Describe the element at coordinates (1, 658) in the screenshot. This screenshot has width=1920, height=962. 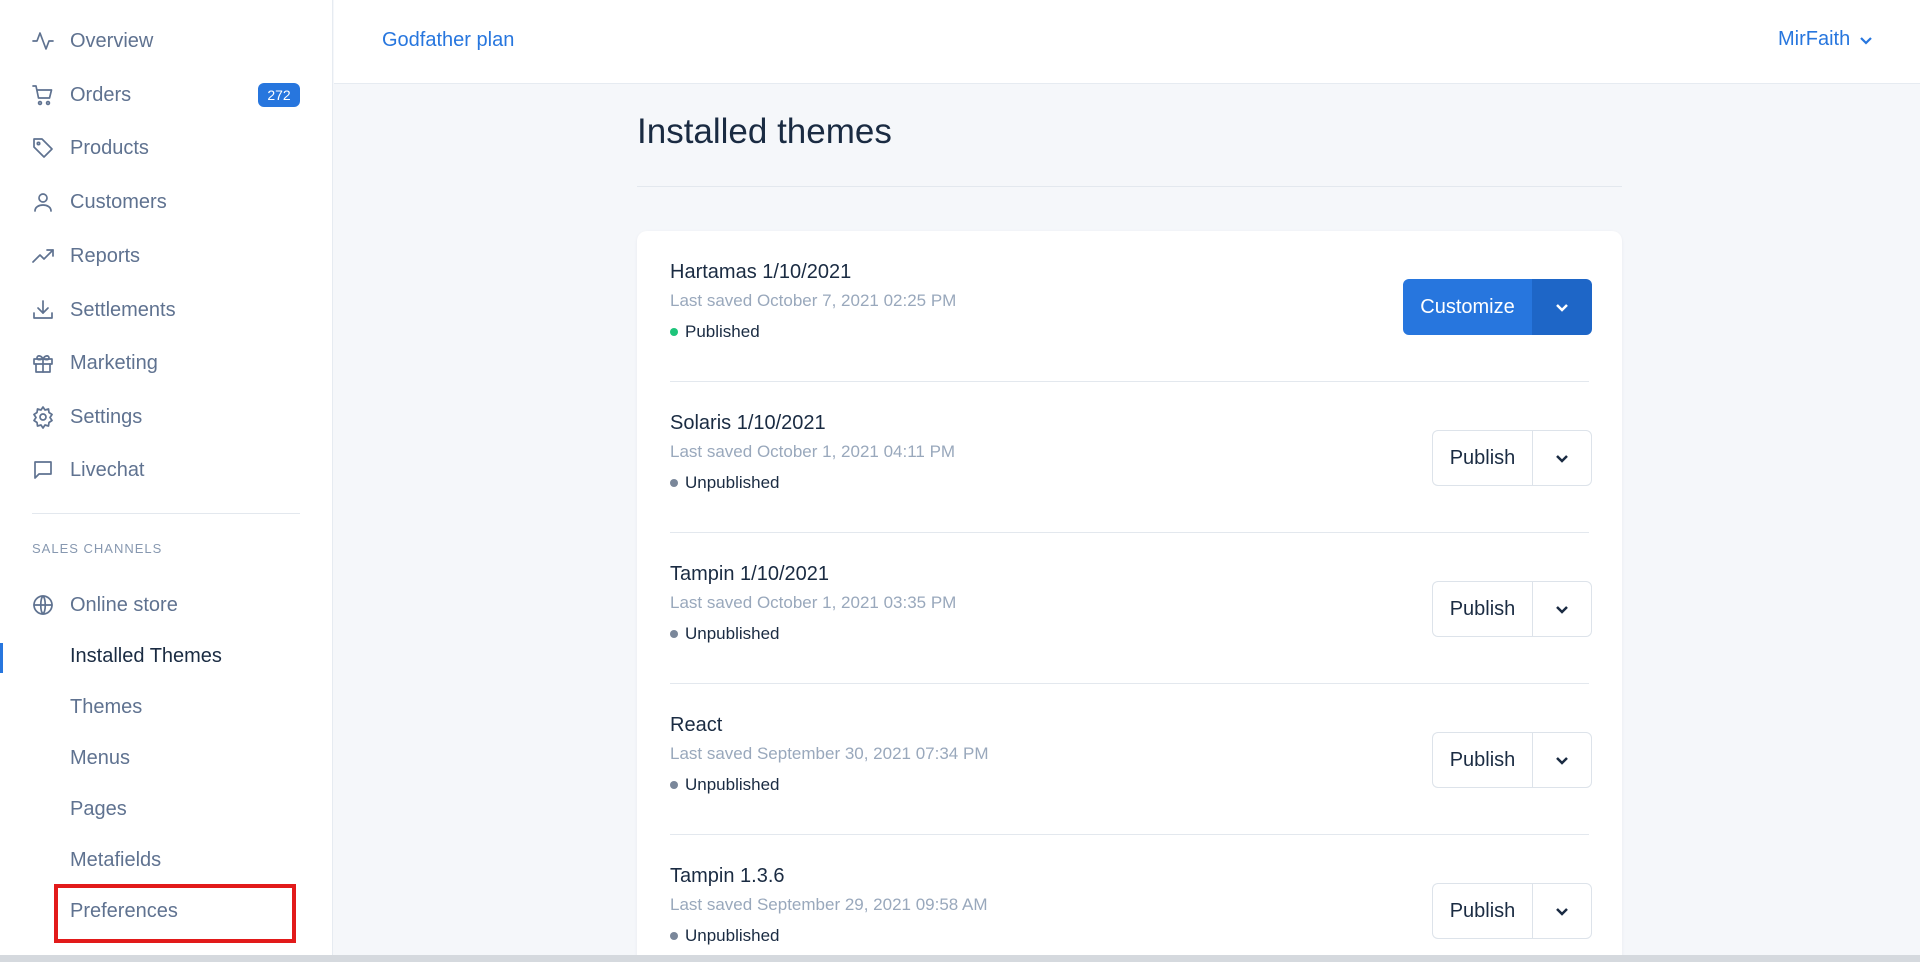
I see `active-indicator` at that location.